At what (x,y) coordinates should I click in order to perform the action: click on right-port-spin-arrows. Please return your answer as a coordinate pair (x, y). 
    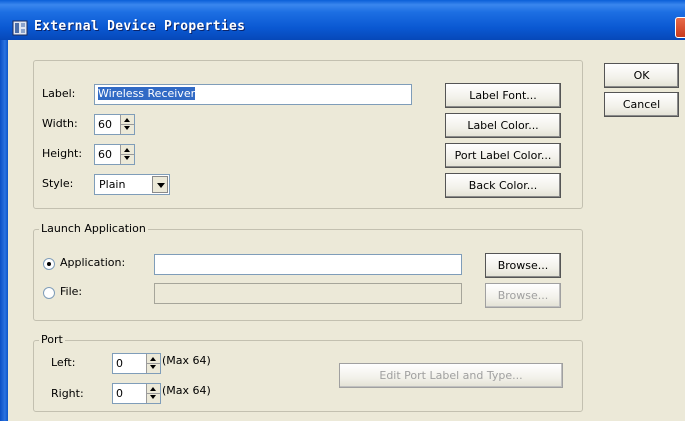
    Looking at the image, I should click on (153, 393).